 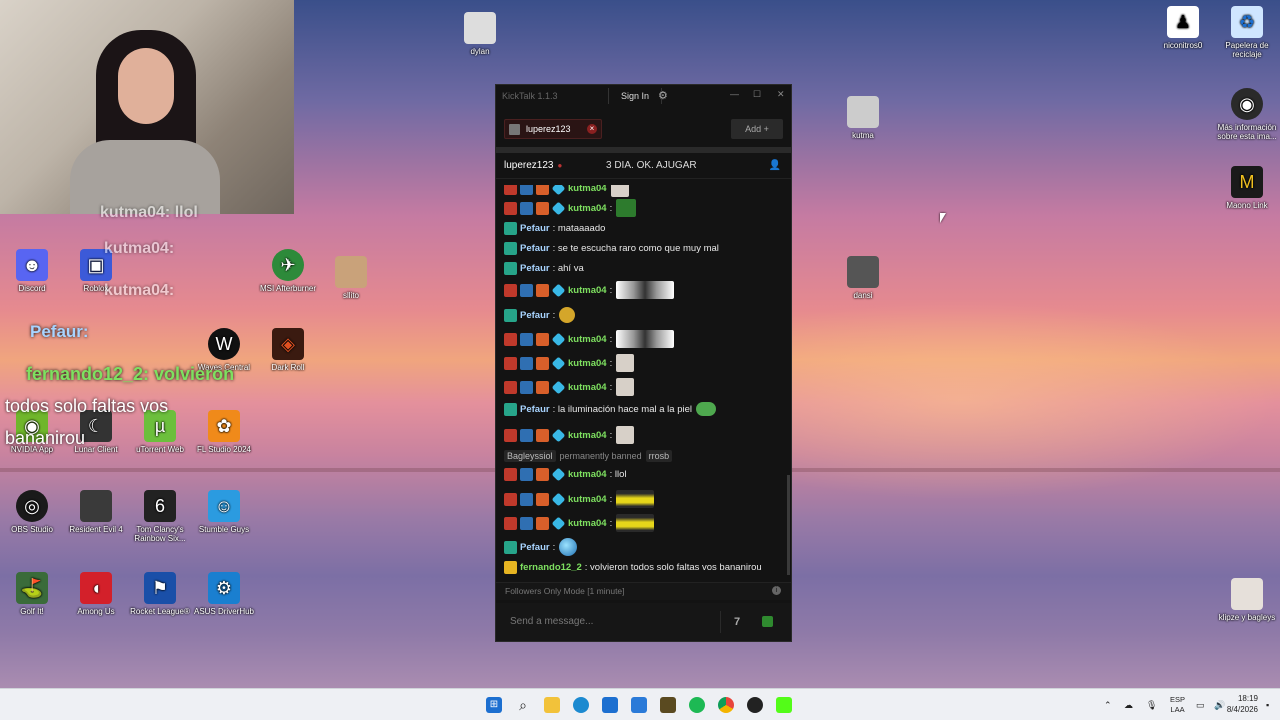 I want to click on desktop-icon-msi-afterburner: ✈ MSI Afterburner, so click(x=288, y=271).